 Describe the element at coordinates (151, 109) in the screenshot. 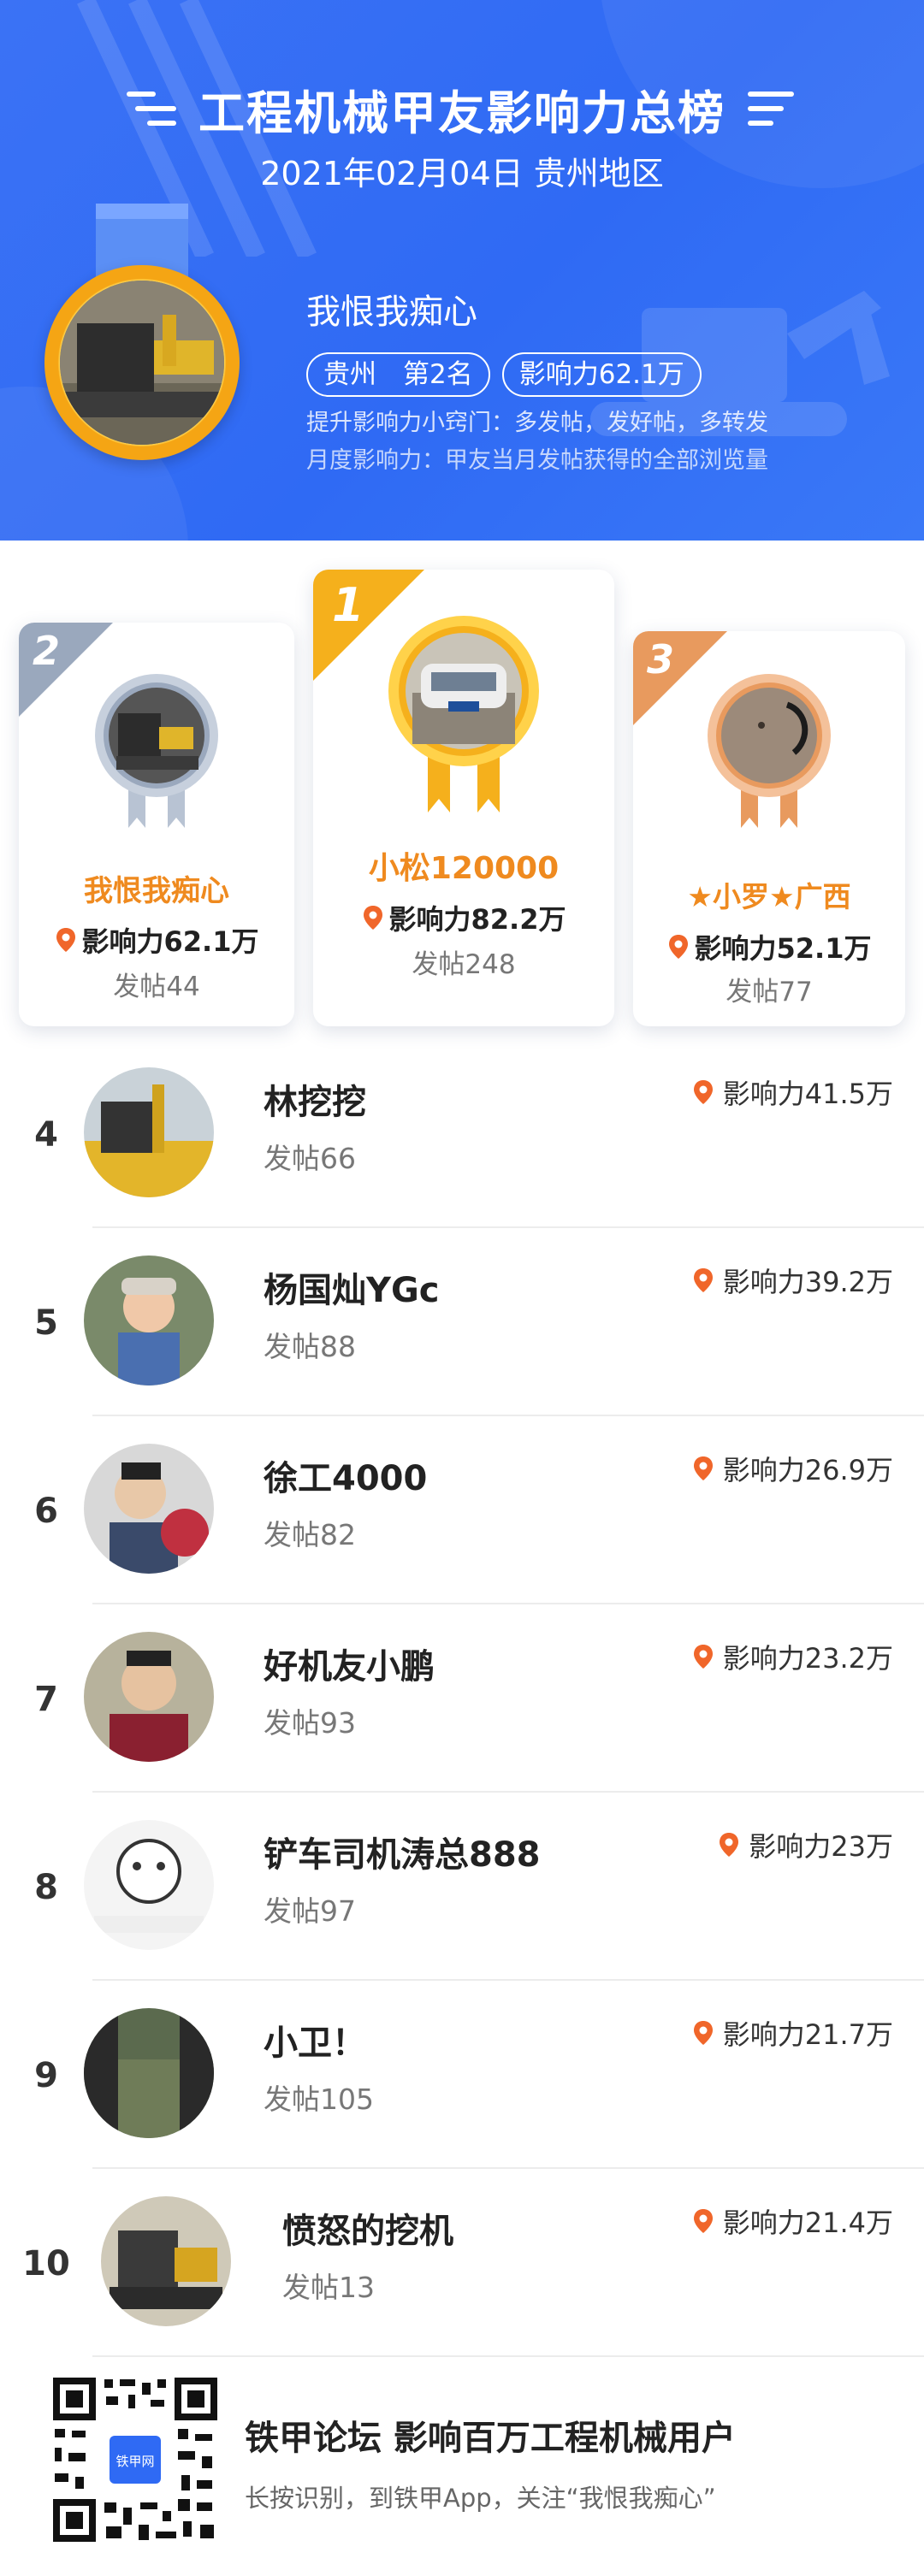

I see `left-lines-icon` at that location.